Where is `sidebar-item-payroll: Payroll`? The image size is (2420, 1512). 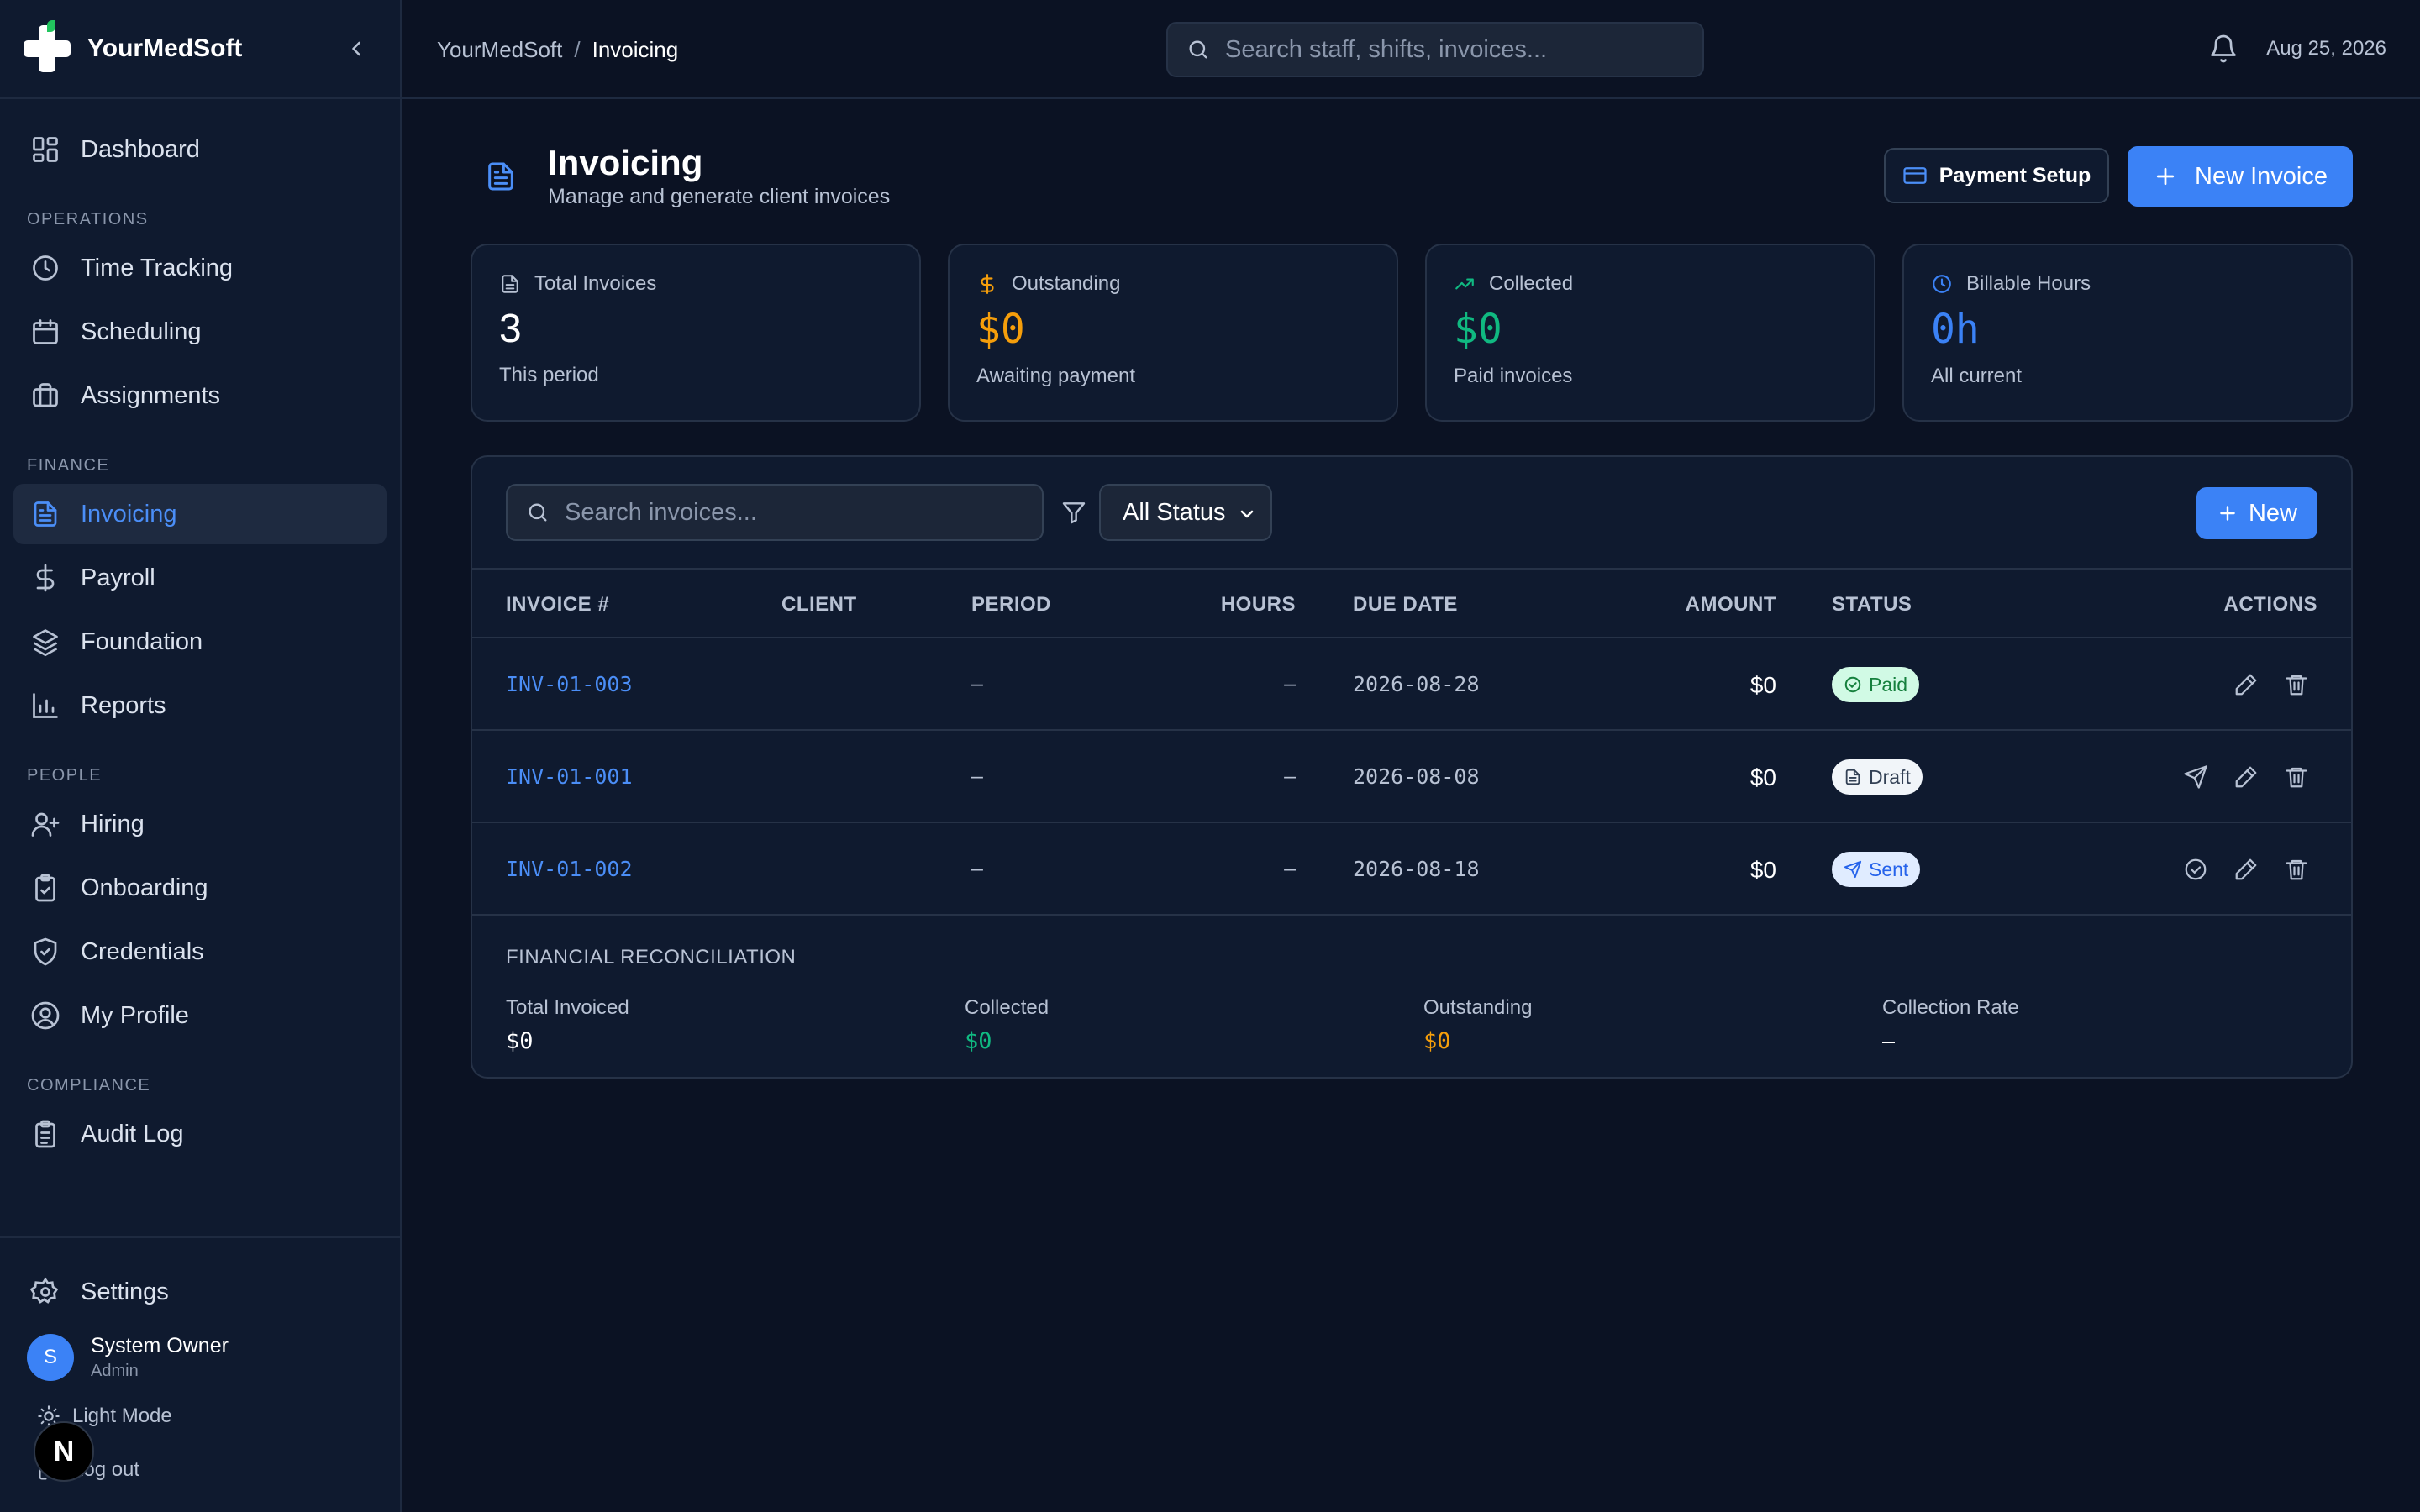 sidebar-item-payroll: Payroll is located at coordinates (200, 578).